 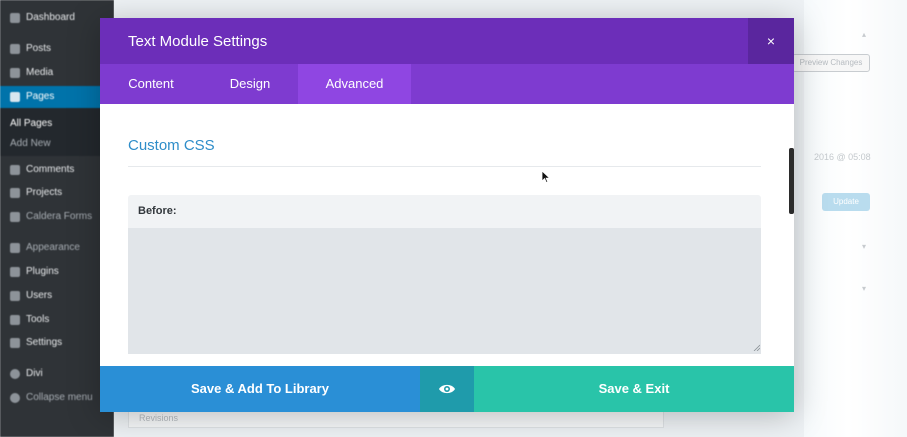 I want to click on eye-icon, so click(x=447, y=389).